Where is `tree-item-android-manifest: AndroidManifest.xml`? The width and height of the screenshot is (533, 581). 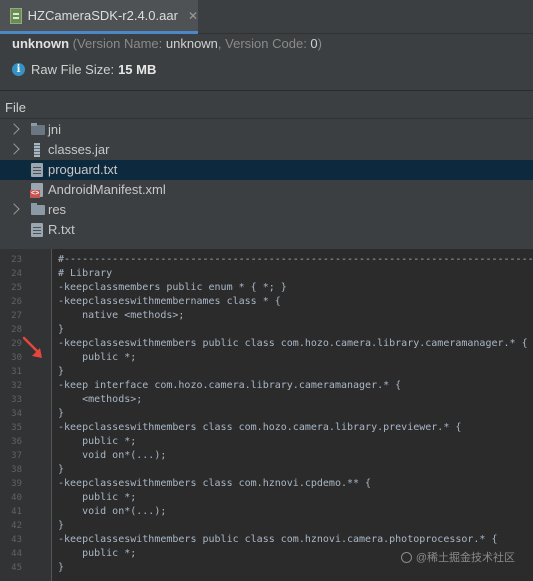
tree-item-android-manifest: AndroidManifest.xml is located at coordinates (266, 190).